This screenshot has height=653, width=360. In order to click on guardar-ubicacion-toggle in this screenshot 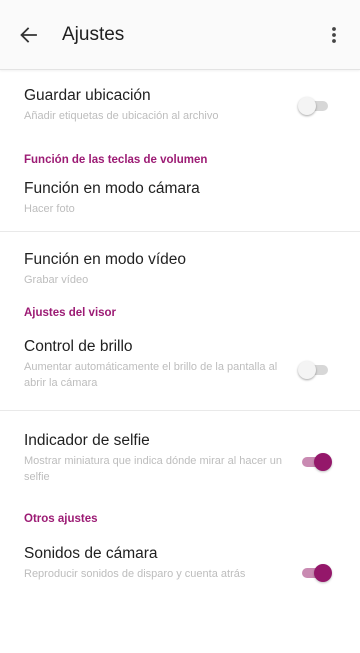, I will do `click(315, 106)`.